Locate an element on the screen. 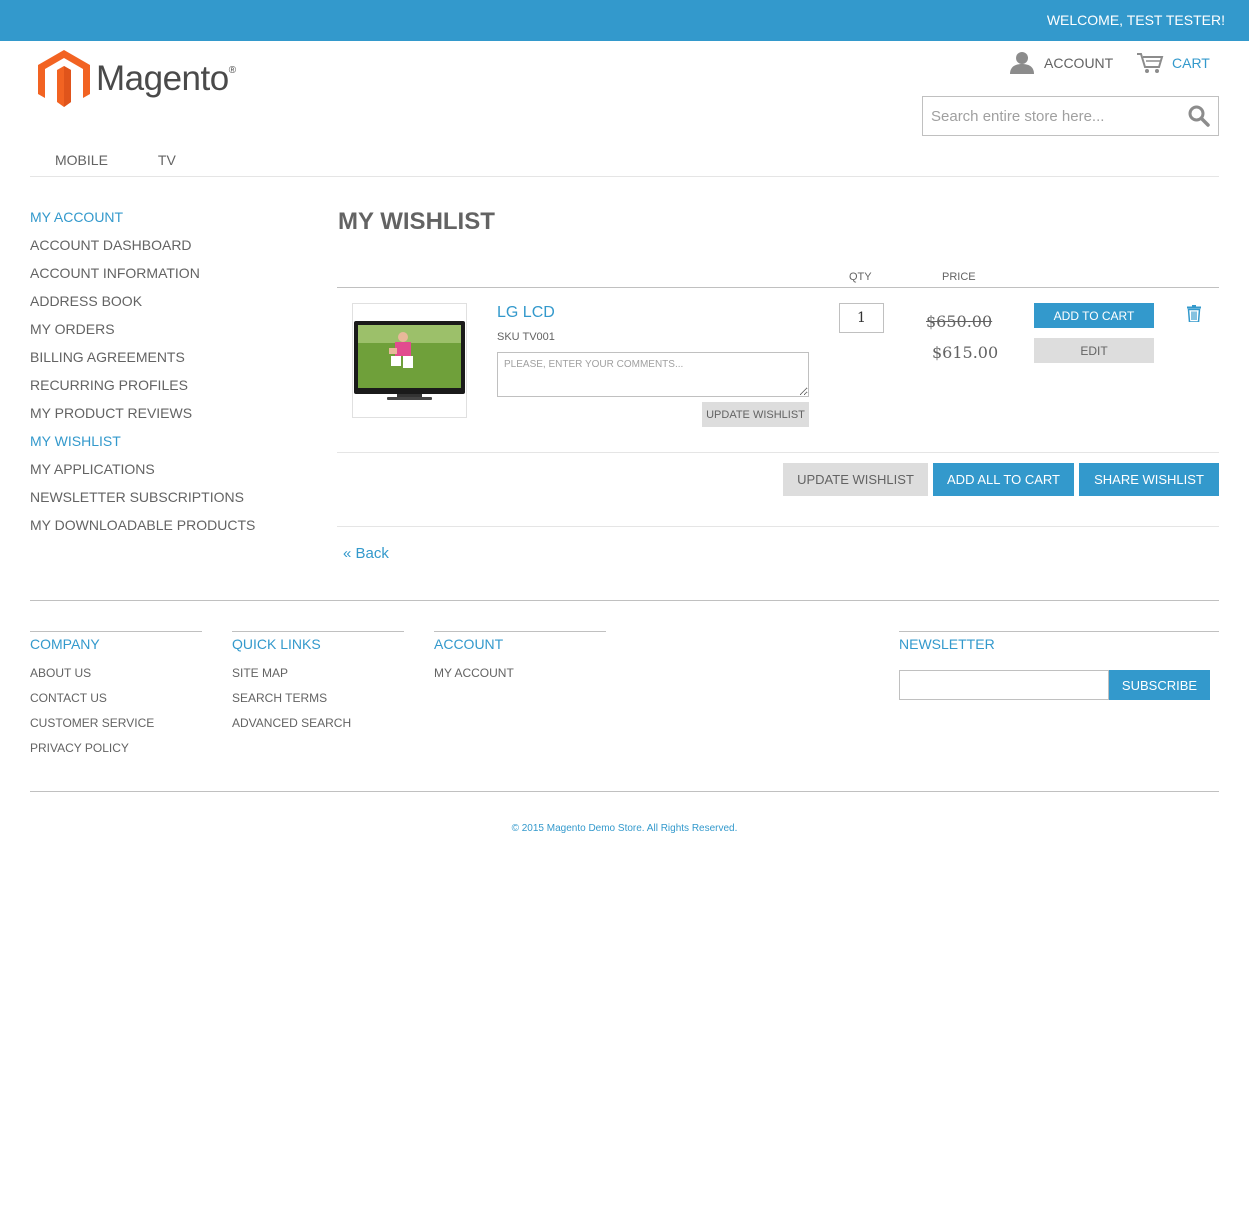 The width and height of the screenshot is (1249, 1225). search-input is located at coordinates (1048, 116).